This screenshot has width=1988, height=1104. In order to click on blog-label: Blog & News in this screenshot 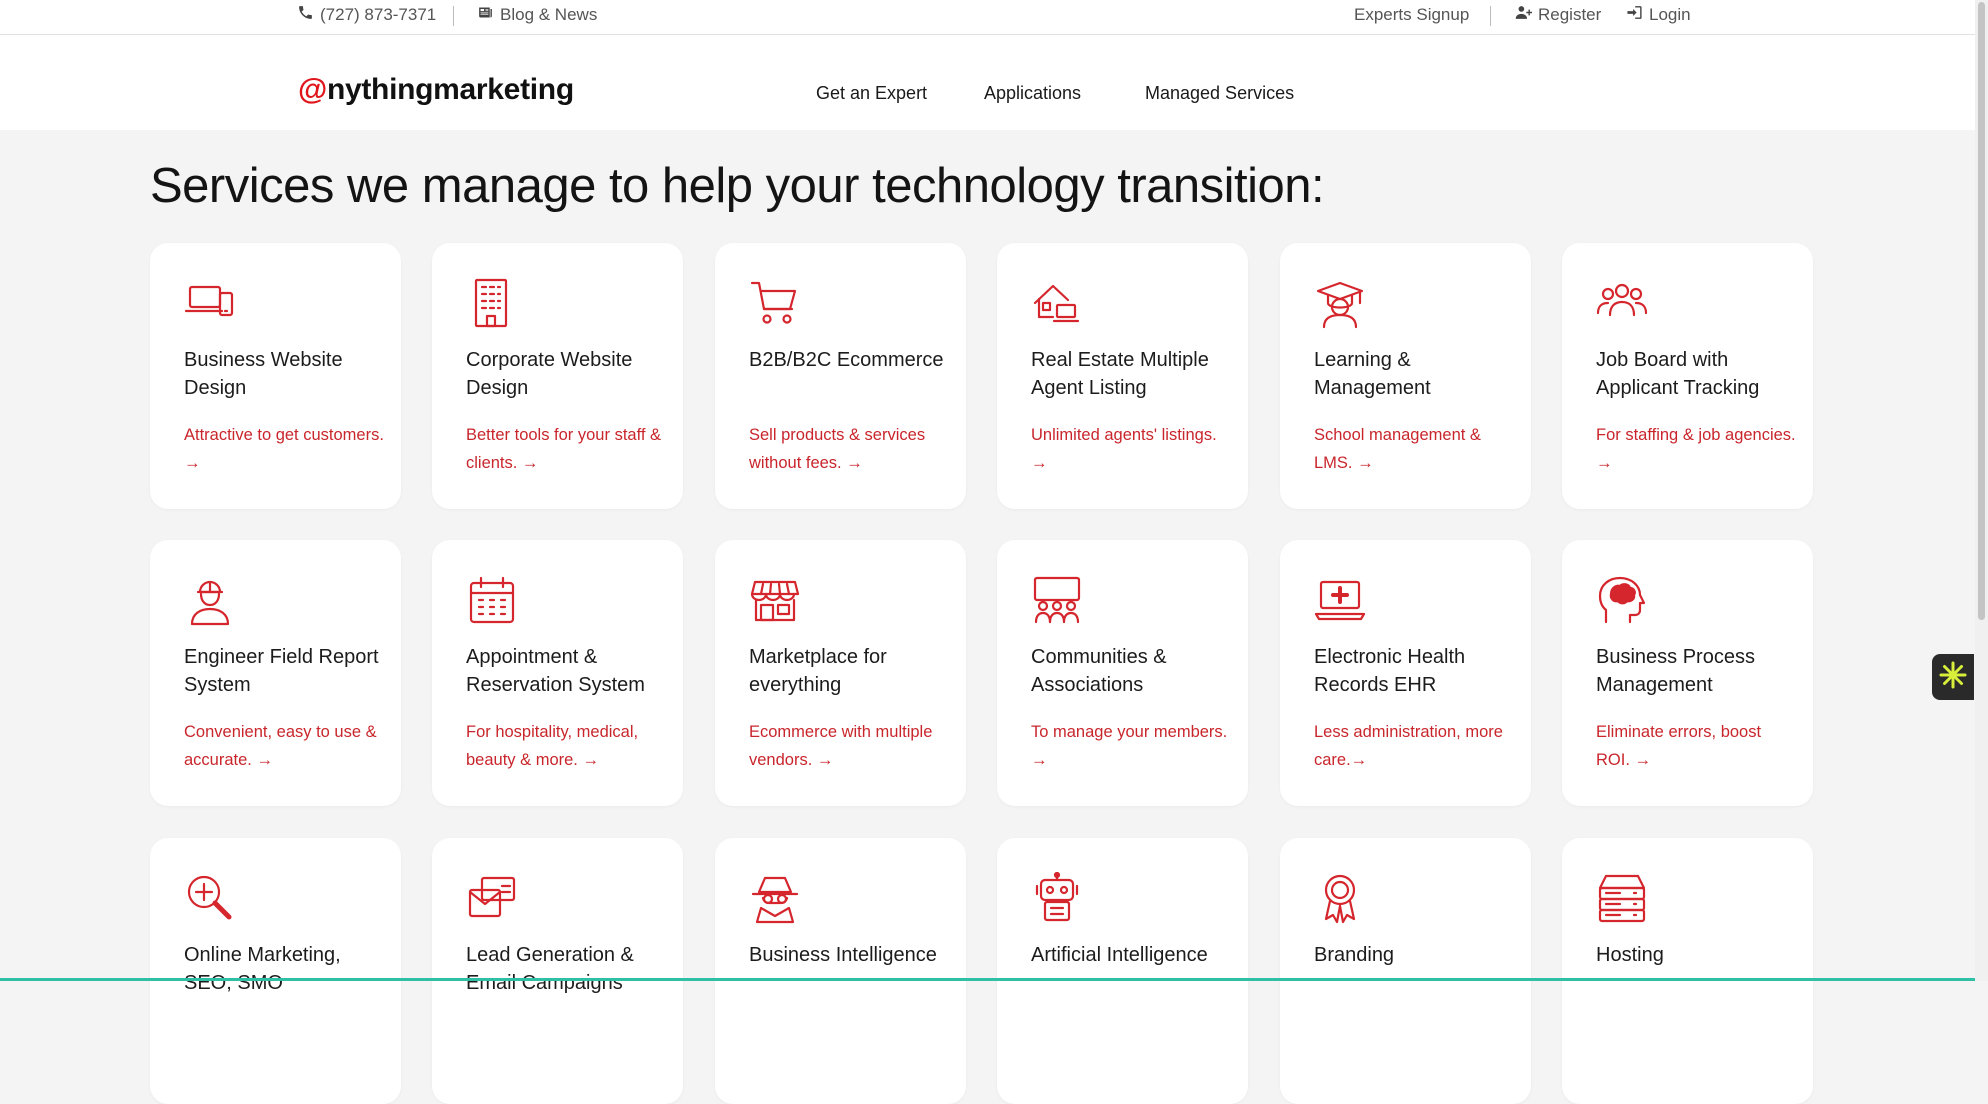, I will do `click(549, 14)`.